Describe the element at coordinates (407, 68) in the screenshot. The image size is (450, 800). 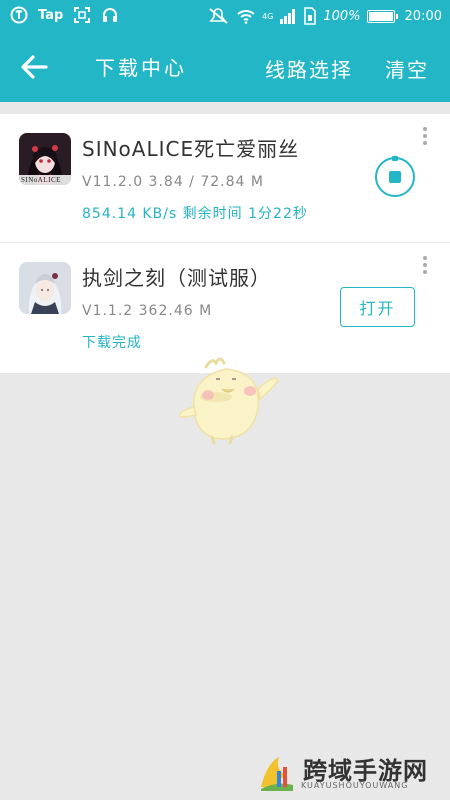
I see `clear-button: 清空` at that location.